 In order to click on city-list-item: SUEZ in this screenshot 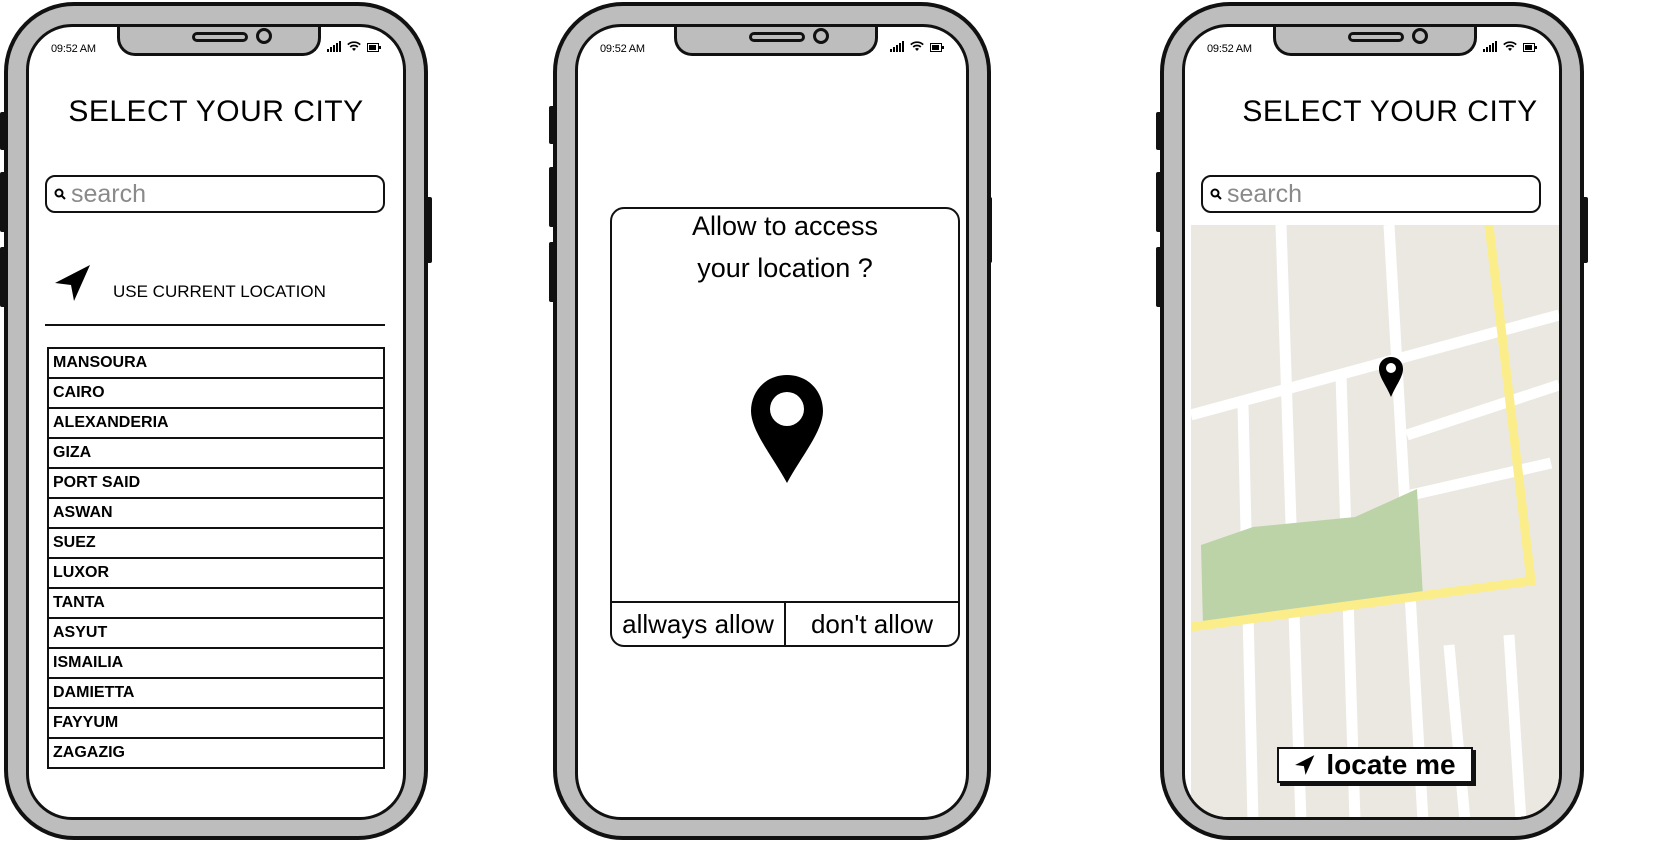, I will do `click(216, 543)`.